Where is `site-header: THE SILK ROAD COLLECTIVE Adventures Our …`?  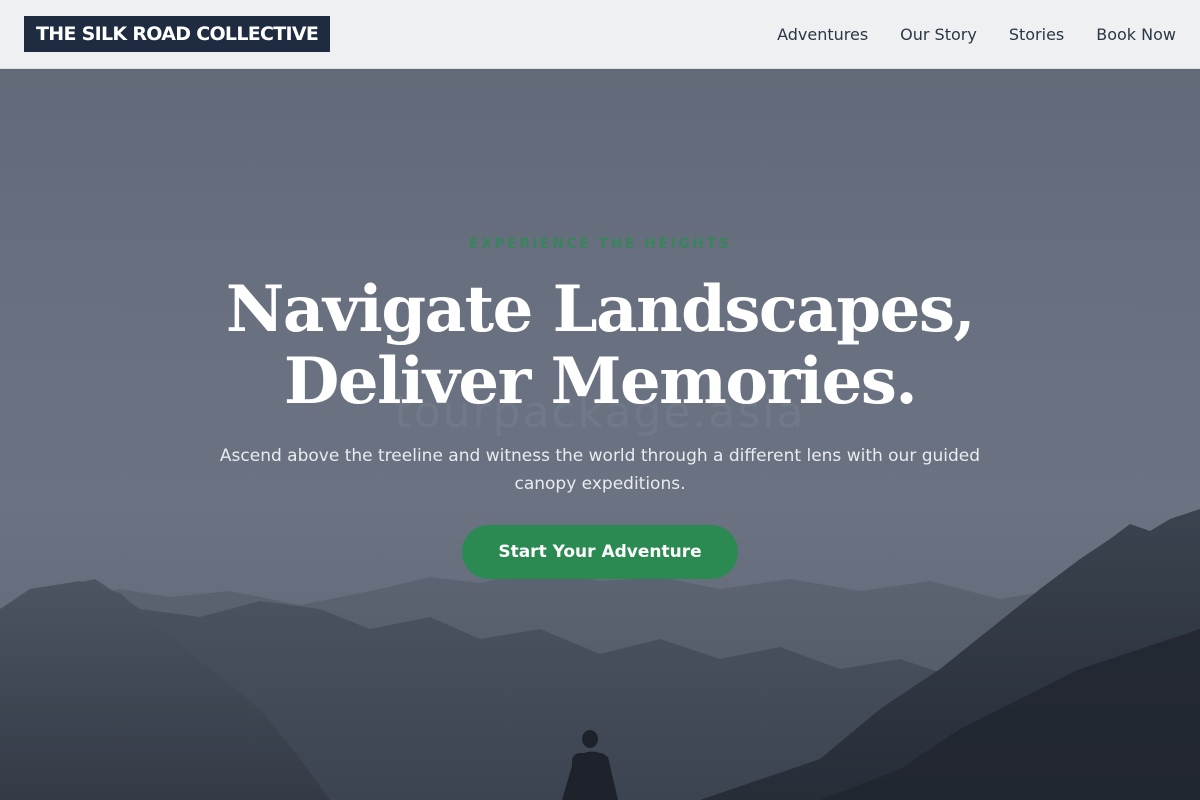
site-header: THE SILK ROAD COLLECTIVE Adventures Our … is located at coordinates (600, 34).